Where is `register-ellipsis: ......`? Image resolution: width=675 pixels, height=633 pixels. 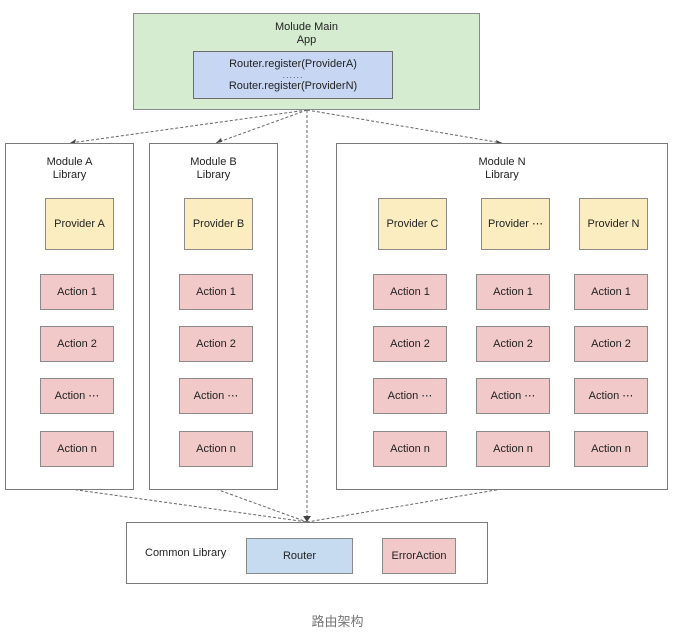 register-ellipsis: ...... is located at coordinates (293, 74).